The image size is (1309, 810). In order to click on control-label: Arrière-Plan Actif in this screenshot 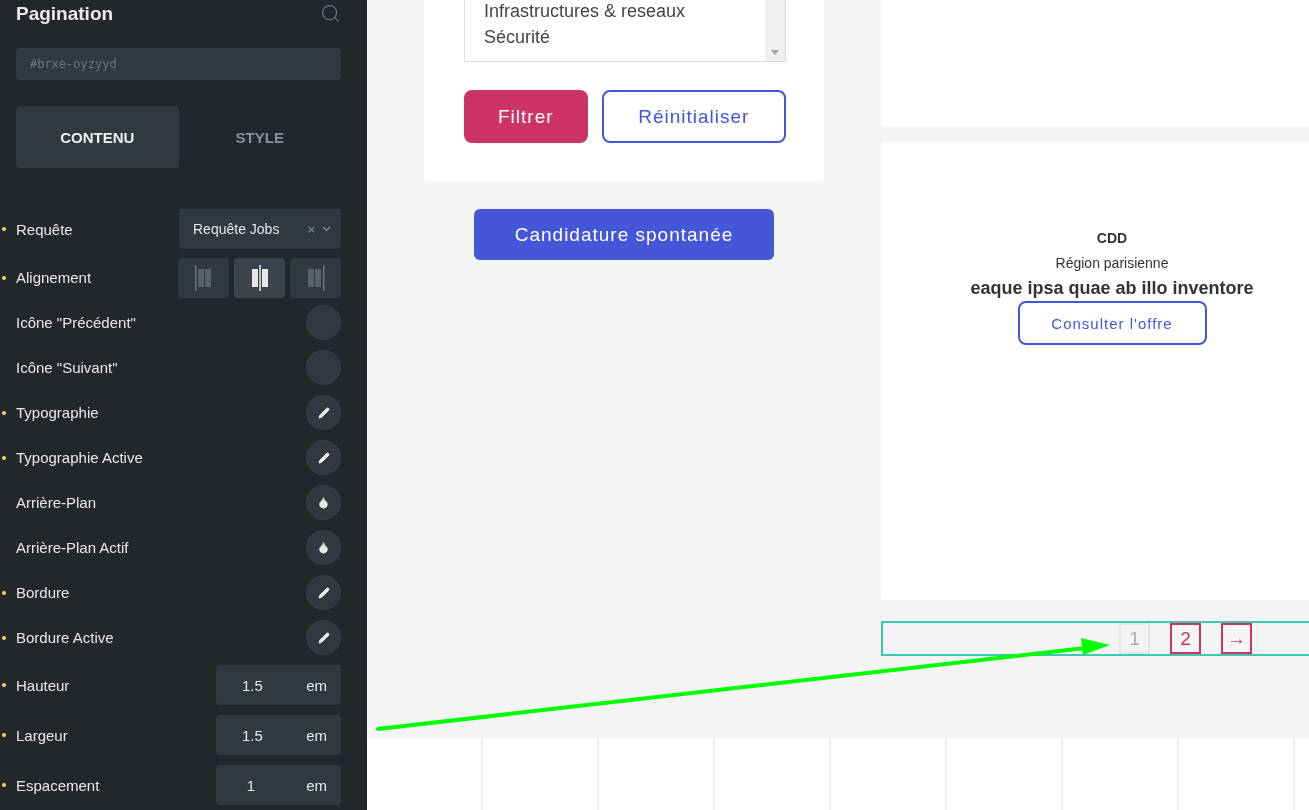, I will do `click(72, 547)`.